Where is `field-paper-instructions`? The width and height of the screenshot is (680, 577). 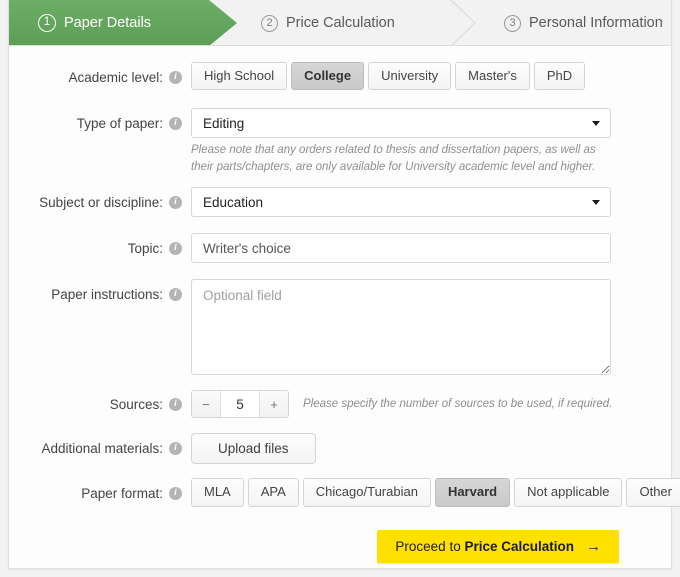 field-paper-instructions is located at coordinates (418, 327).